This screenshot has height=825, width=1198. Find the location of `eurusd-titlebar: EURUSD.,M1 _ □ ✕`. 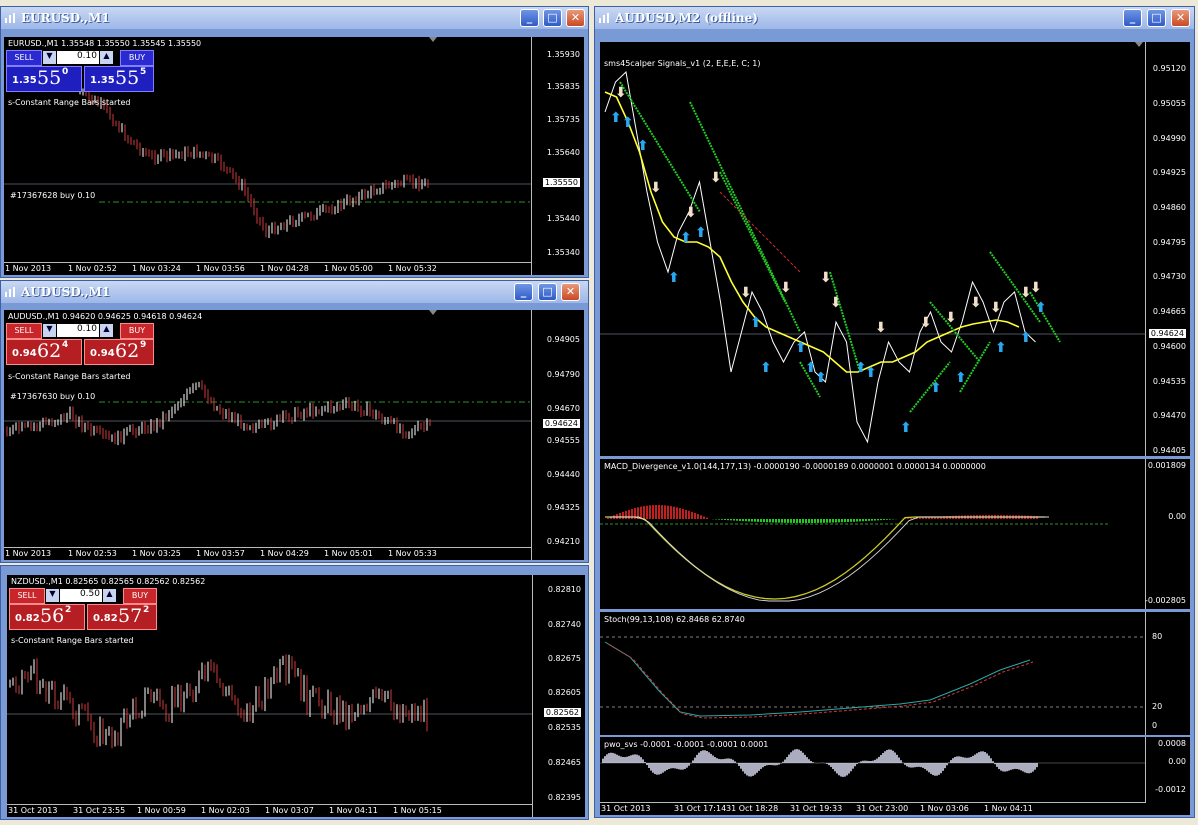

eurusd-titlebar: EURUSD.,M1 _ □ ✕ is located at coordinates (294, 18).